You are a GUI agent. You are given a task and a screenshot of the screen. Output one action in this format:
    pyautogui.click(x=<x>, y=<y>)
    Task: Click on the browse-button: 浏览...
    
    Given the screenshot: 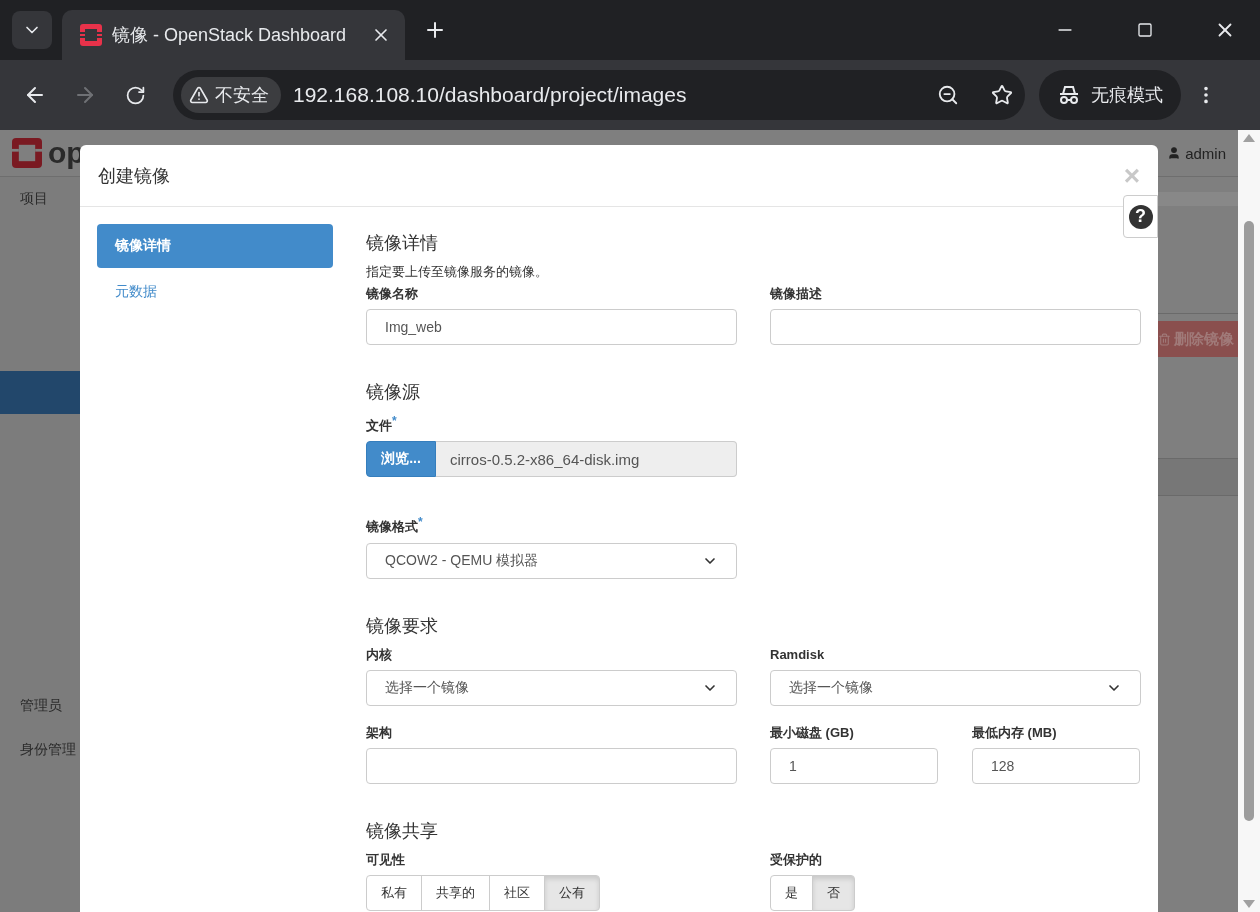 What is the action you would take?
    pyautogui.click(x=401, y=459)
    